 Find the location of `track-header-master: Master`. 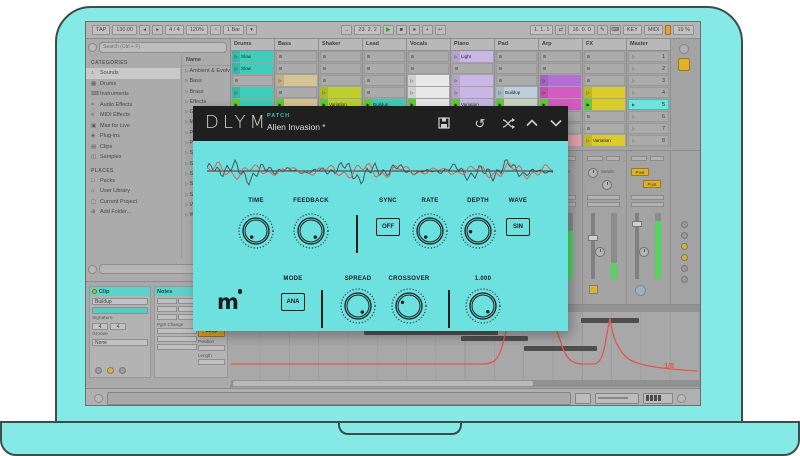

track-header-master: Master is located at coordinates (648, 45).